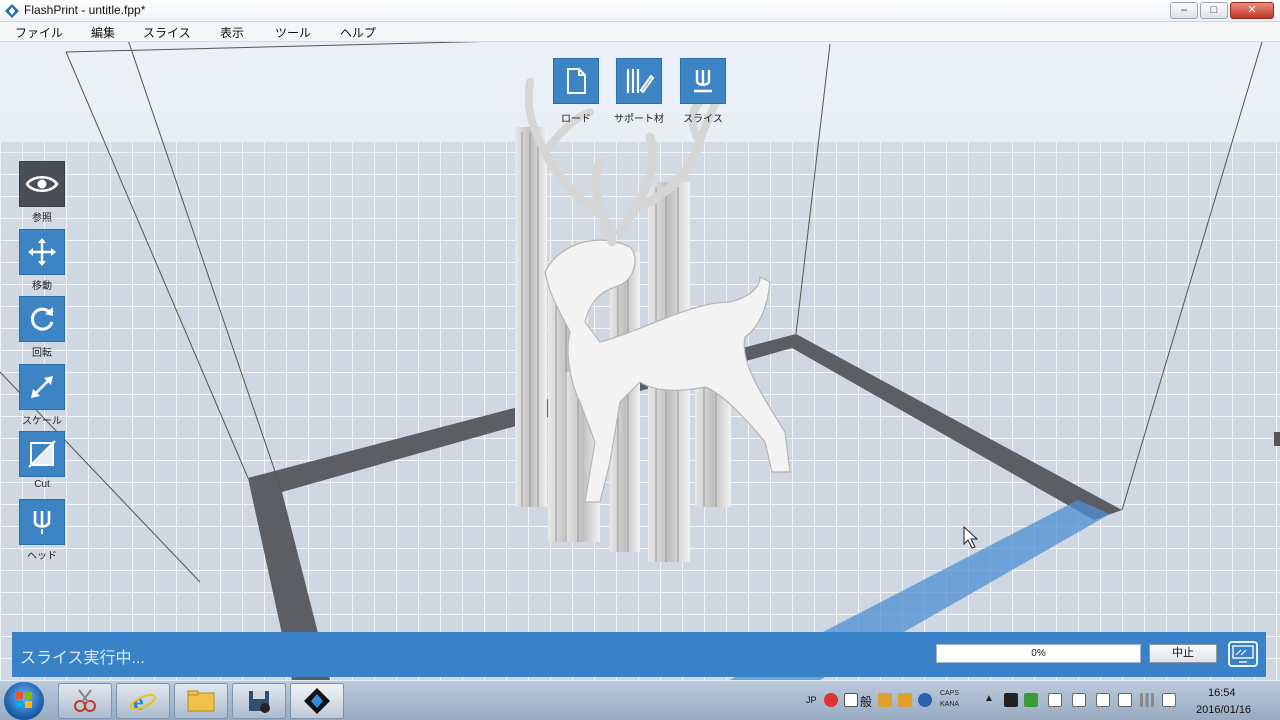  What do you see at coordinates (1214, 10) in the screenshot?
I see `maximize-icon: □` at bounding box center [1214, 10].